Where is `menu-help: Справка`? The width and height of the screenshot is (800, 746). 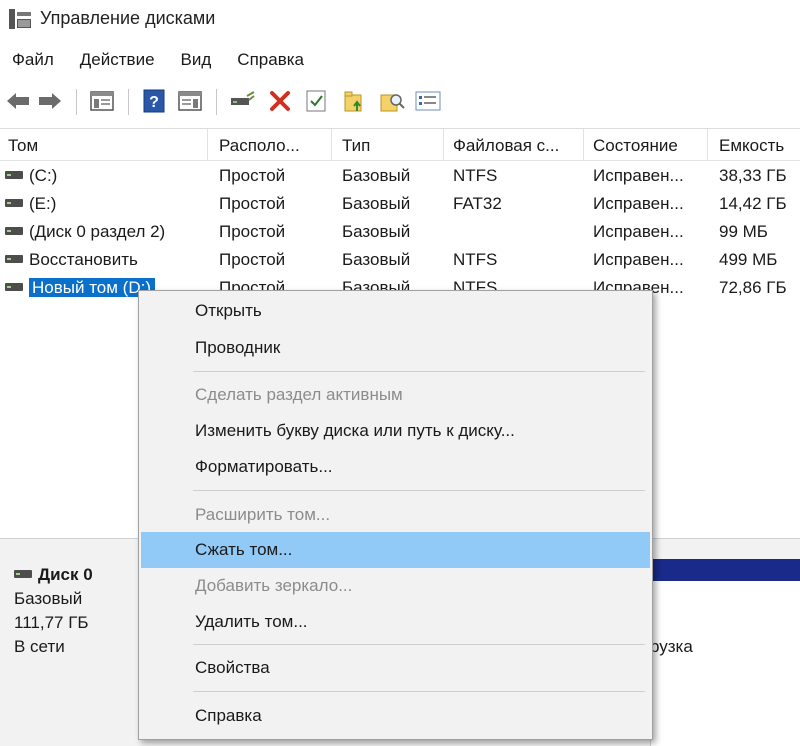
menu-help: Справка is located at coordinates (270, 60).